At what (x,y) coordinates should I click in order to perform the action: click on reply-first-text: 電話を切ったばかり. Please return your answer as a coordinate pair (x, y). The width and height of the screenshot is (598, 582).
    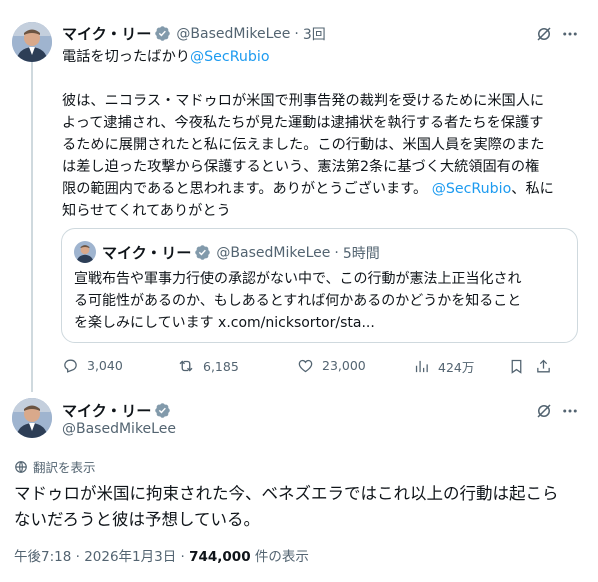
    Looking at the image, I should click on (126, 57).